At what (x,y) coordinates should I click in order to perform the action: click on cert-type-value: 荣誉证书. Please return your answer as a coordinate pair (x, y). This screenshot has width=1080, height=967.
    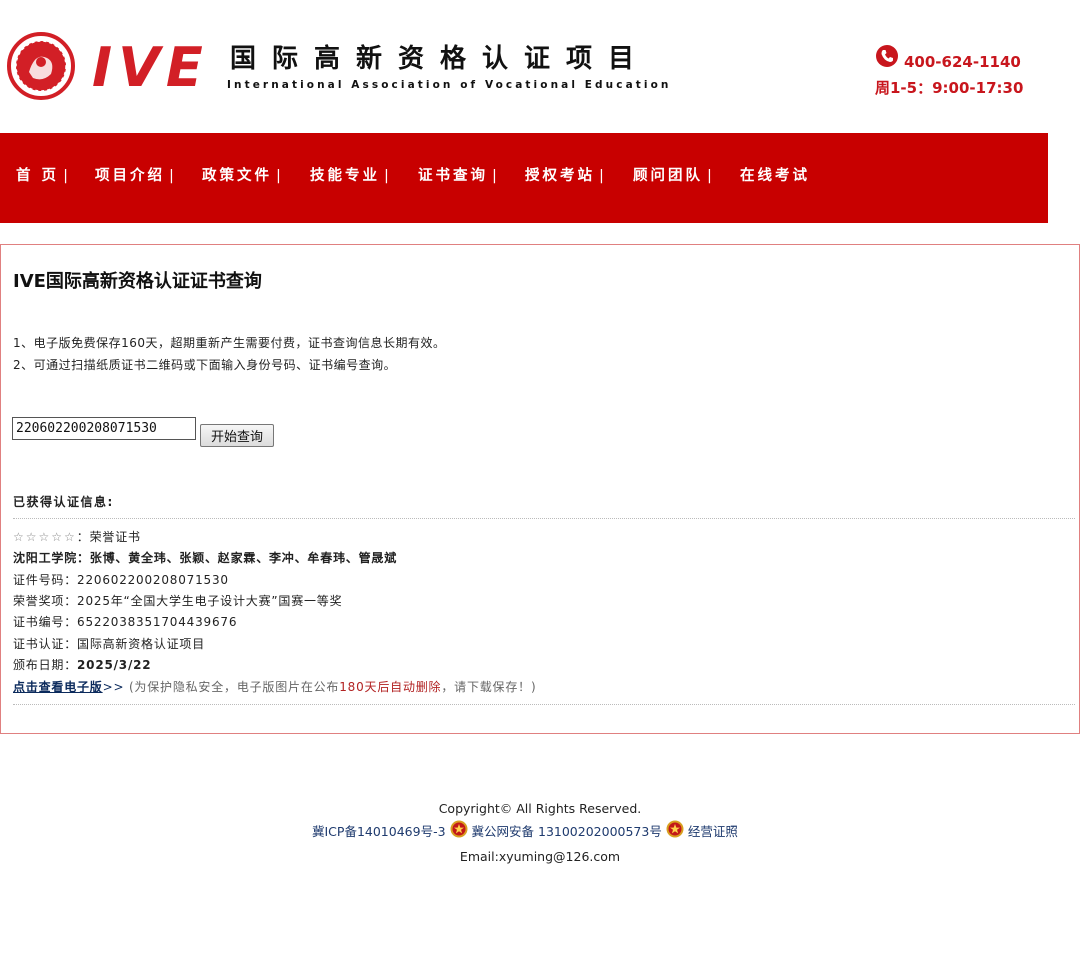
    Looking at the image, I should click on (115, 537).